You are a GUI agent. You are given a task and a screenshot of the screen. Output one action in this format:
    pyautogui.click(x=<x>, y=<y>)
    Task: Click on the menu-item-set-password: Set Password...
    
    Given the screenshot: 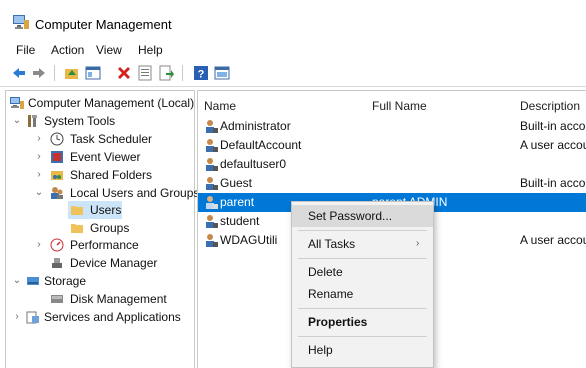 What is the action you would take?
    pyautogui.click(x=362, y=216)
    